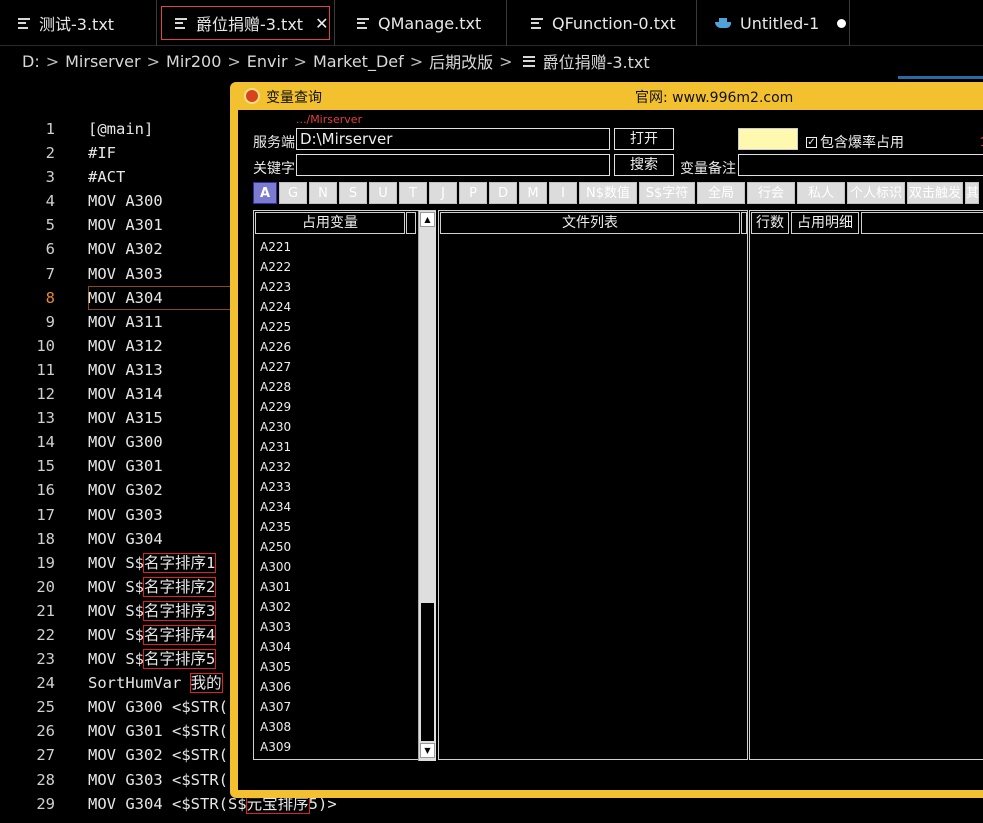 The width and height of the screenshot is (983, 823). I want to click on dialog-title: 变量查询, so click(294, 98).